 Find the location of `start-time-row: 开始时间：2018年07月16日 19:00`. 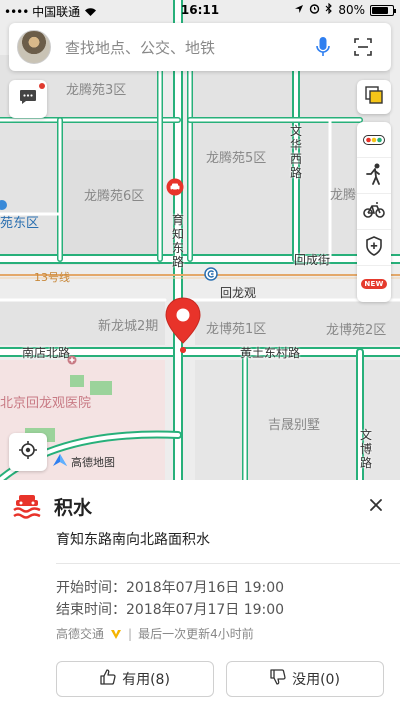

start-time-row: 开始时间：2018年07月16日 19:00 is located at coordinates (170, 587).